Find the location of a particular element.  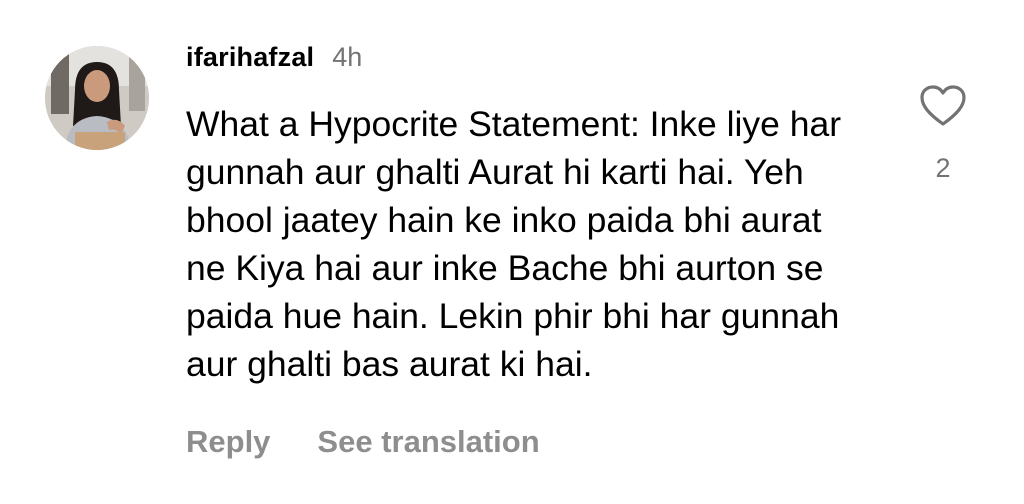

comment-header: ifarihafzal 4h is located at coordinates (274, 62).